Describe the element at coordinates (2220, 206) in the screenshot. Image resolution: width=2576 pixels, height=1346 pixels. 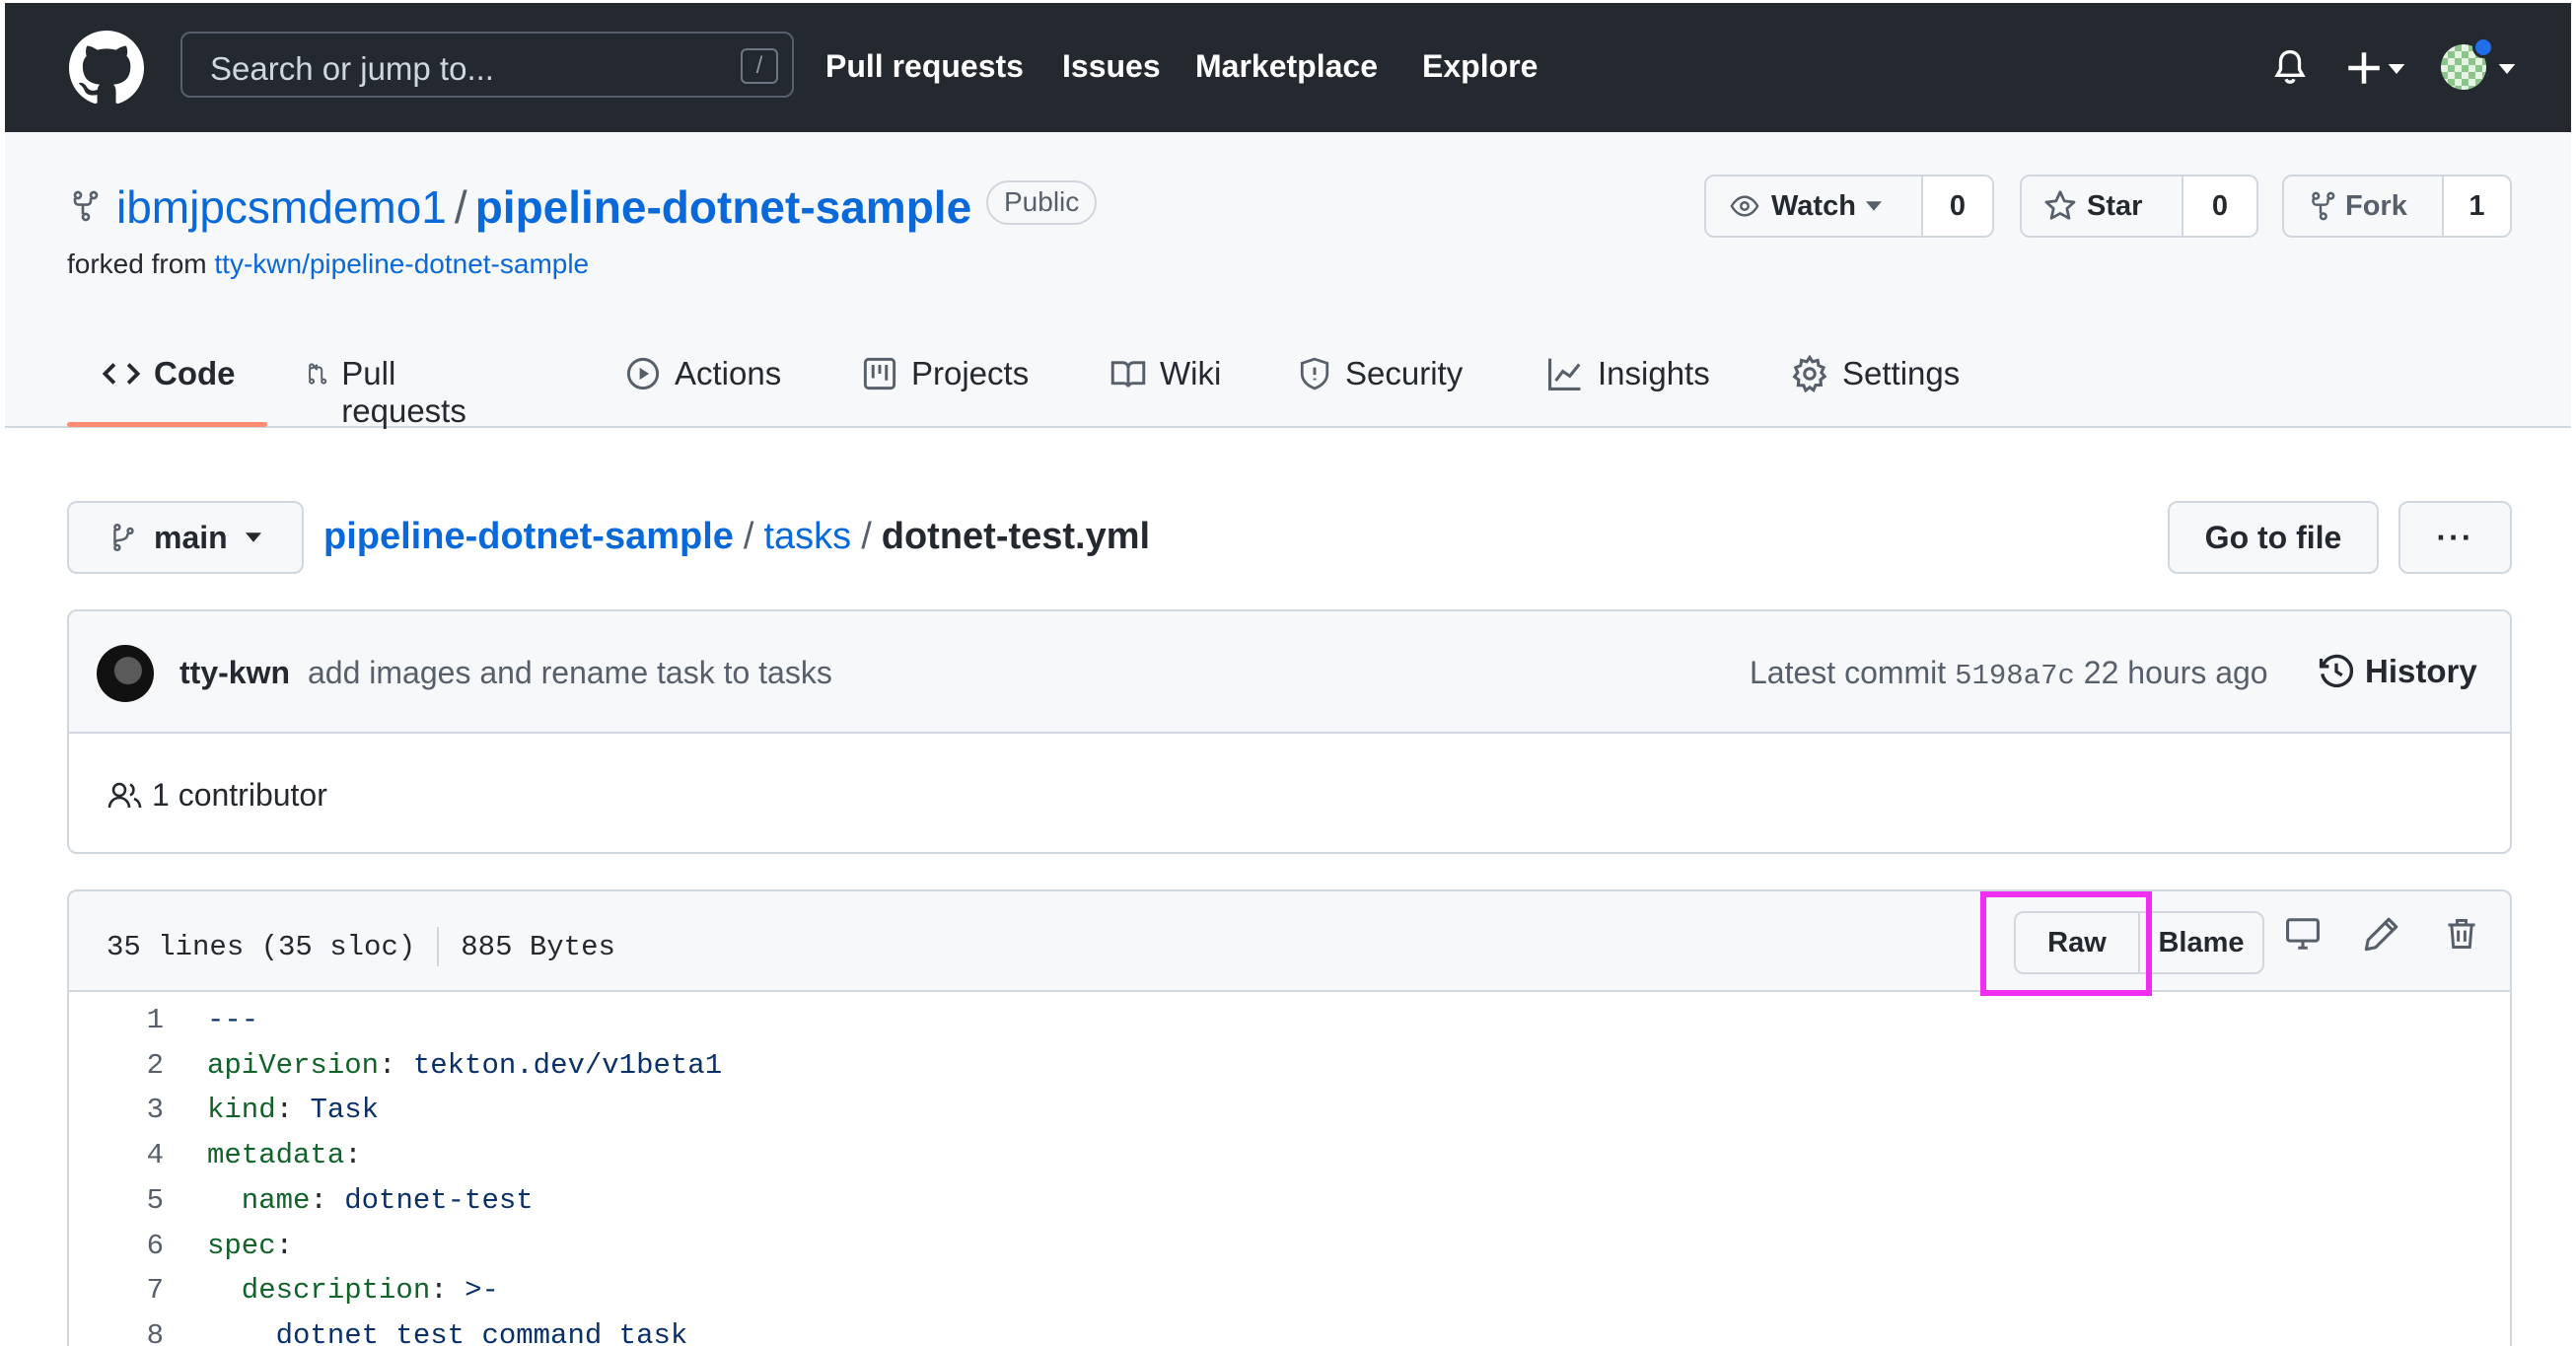
I see `star-count: 0` at that location.